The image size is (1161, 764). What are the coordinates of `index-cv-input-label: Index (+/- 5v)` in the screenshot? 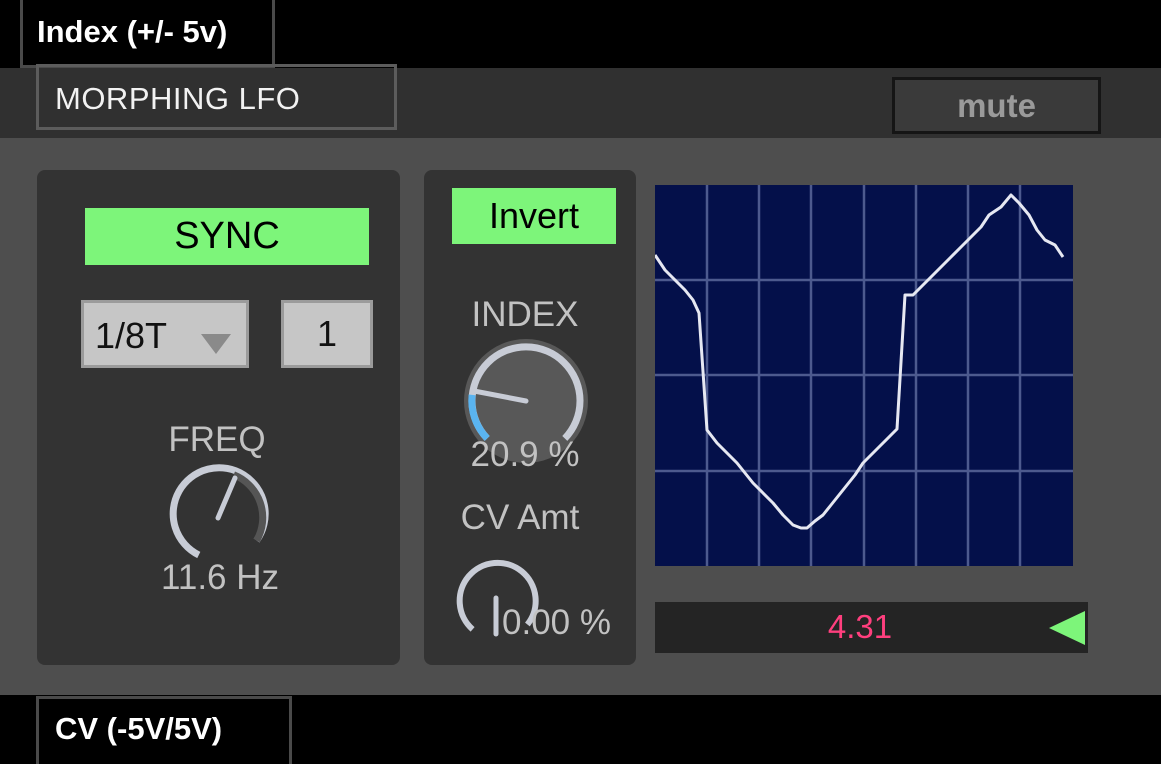 It's located at (147, 34).